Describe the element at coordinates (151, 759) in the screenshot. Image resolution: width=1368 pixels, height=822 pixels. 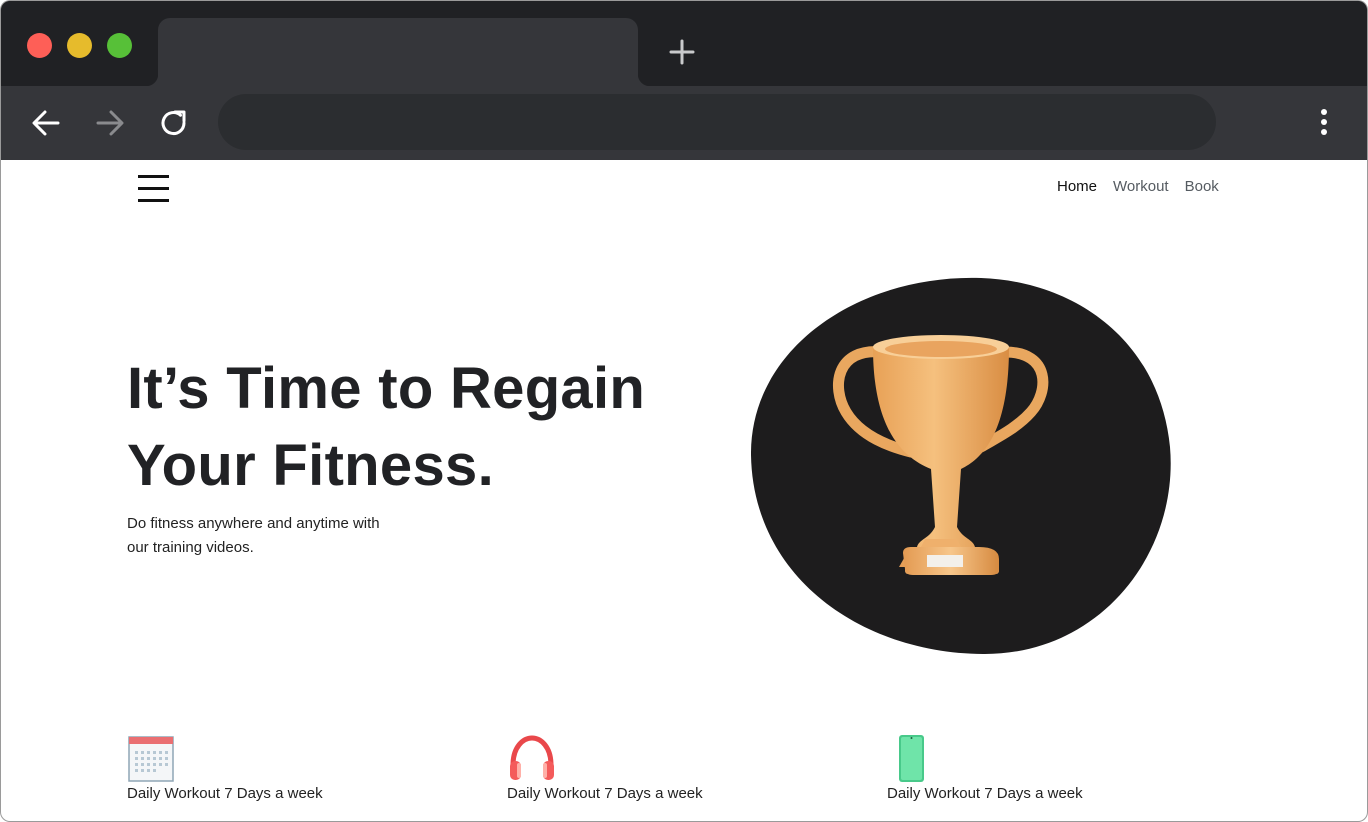
I see `calendar-icon` at that location.